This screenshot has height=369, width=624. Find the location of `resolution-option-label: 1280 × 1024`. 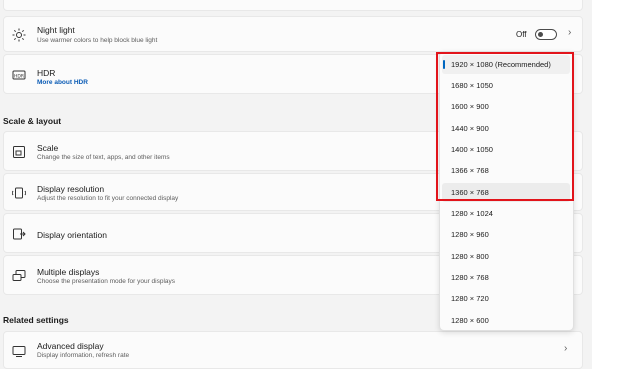

resolution-option-label: 1280 × 1024 is located at coordinates (472, 213).